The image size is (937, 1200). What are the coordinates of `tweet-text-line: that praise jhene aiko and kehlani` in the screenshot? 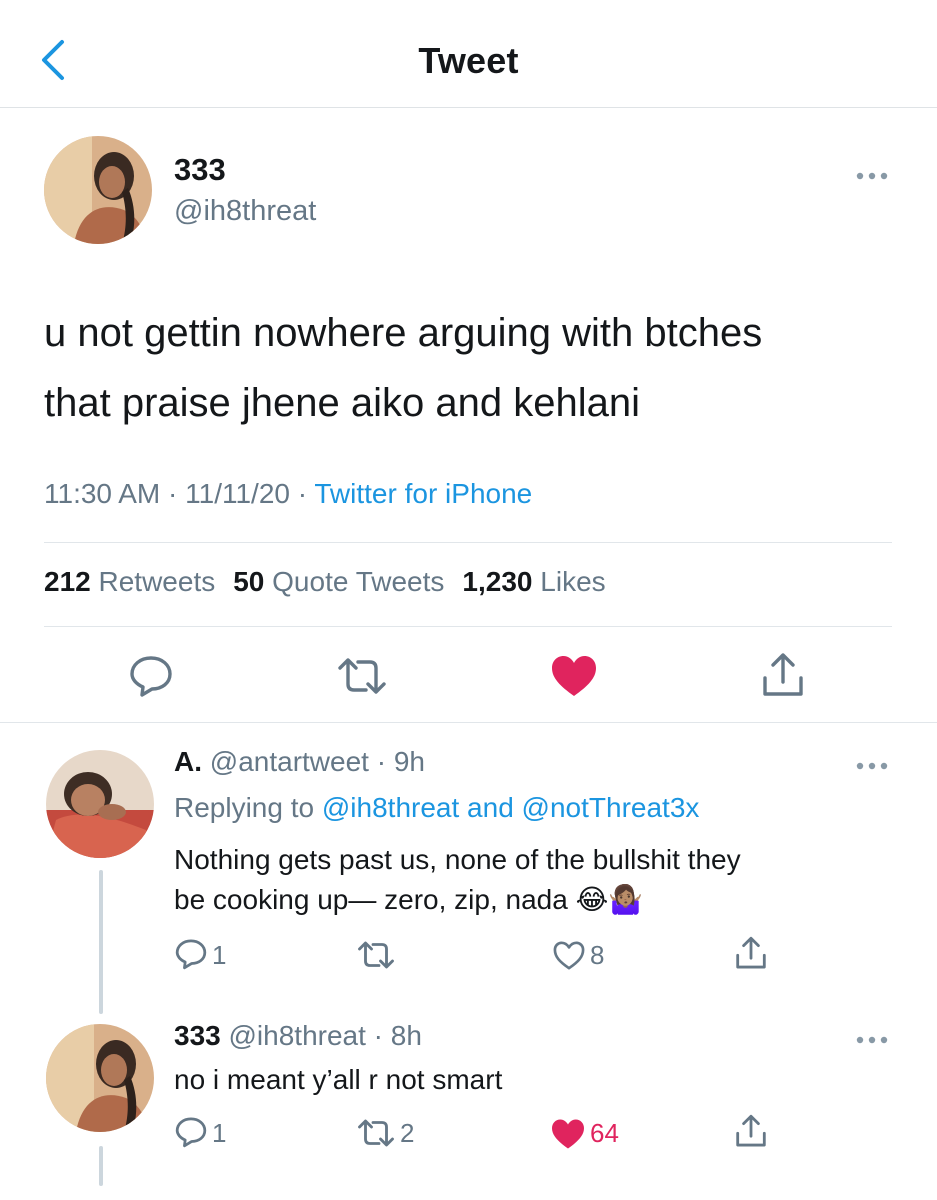 It's located at (342, 403).